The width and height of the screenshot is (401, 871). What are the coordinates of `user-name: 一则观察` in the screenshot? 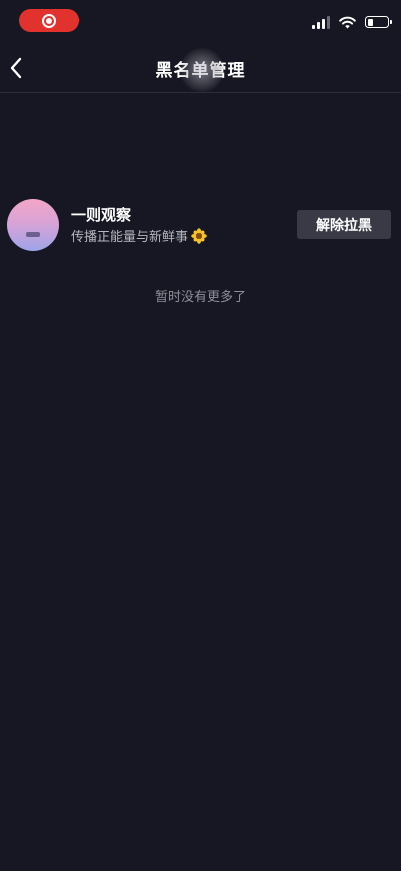 It's located at (101, 214).